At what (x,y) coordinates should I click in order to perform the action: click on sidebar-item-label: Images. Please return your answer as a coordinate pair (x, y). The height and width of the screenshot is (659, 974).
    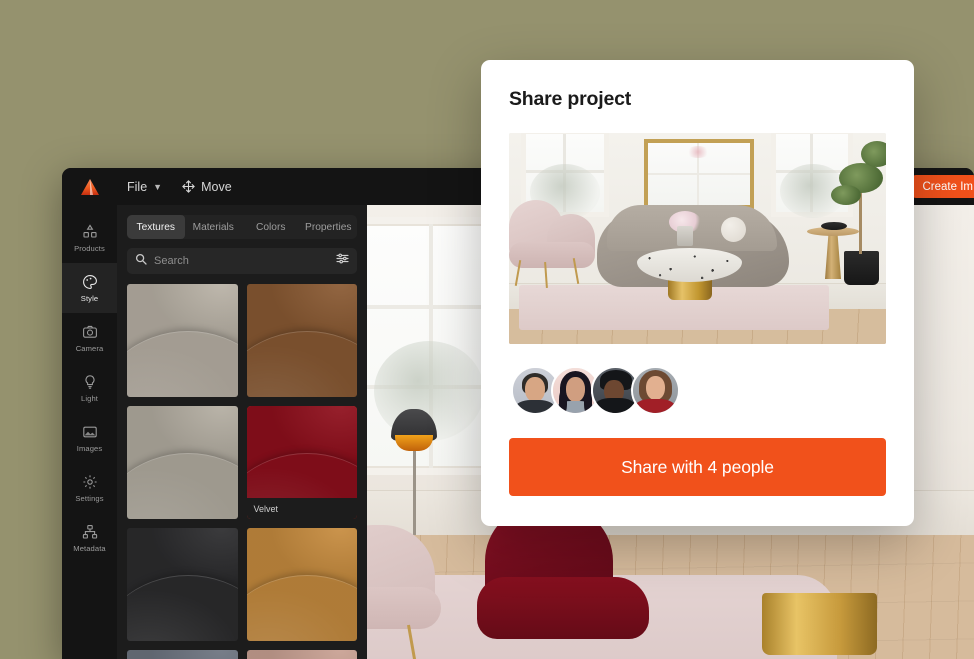
    Looking at the image, I should click on (89, 448).